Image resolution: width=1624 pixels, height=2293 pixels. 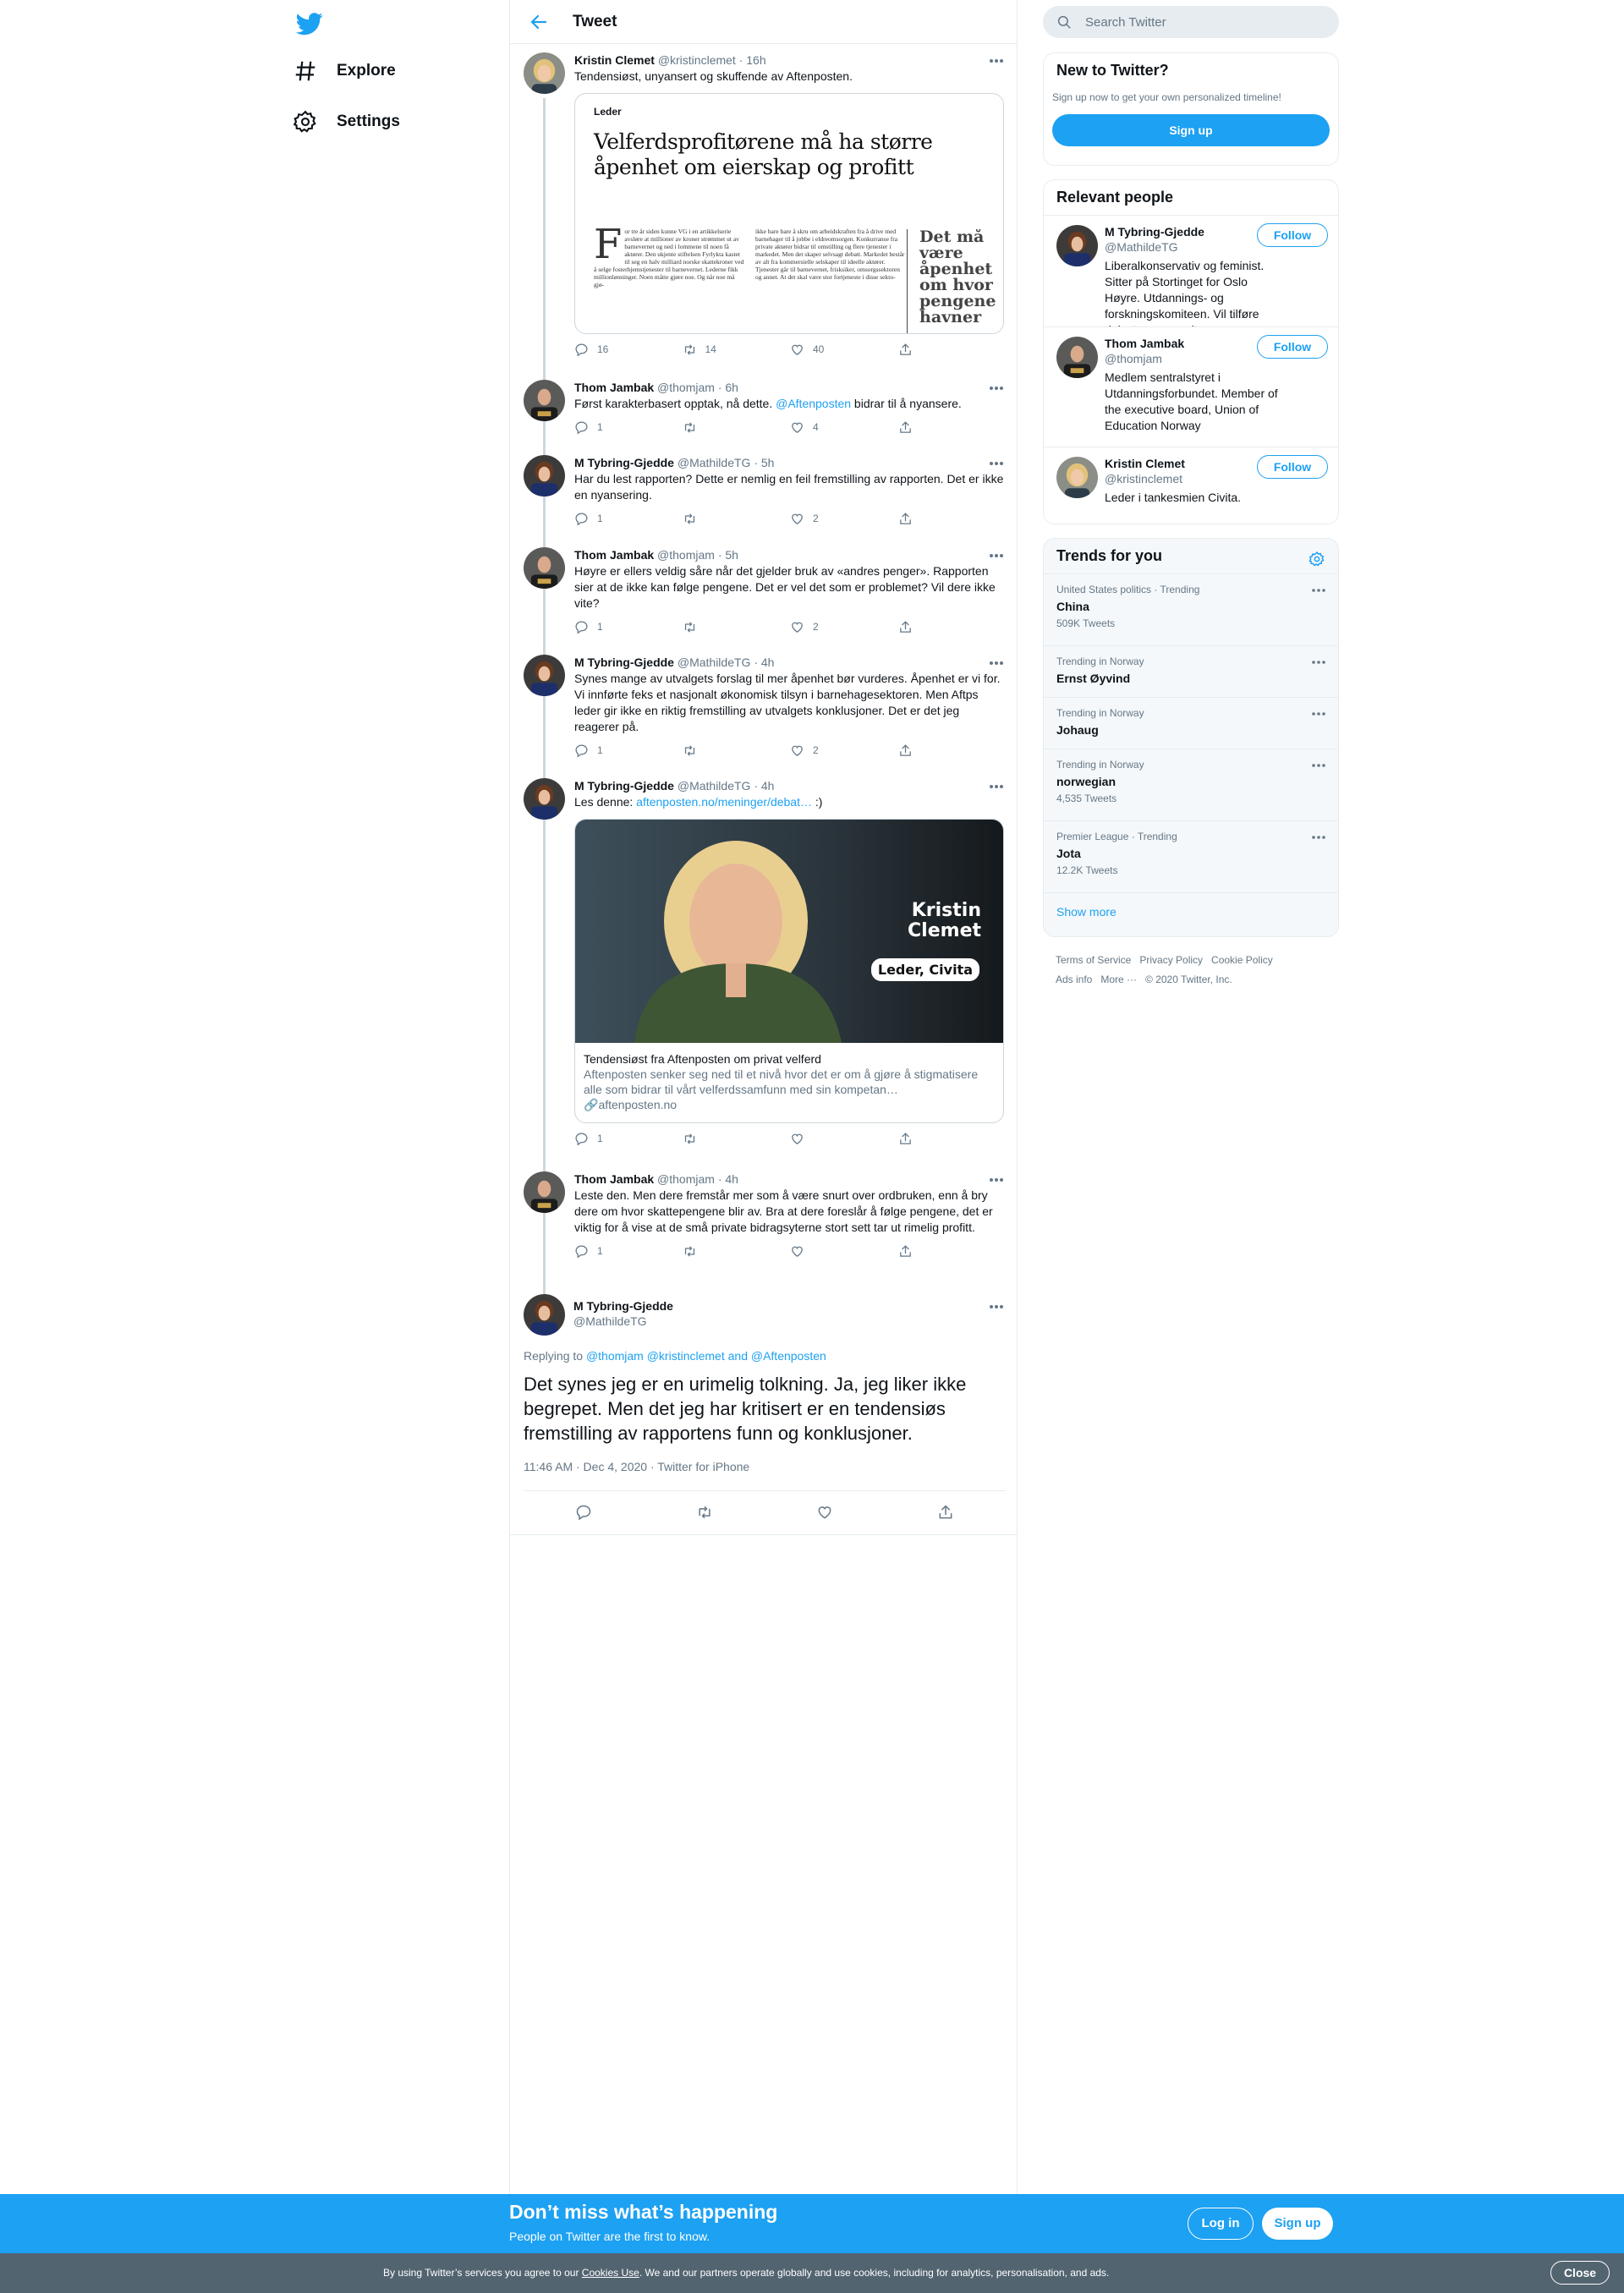 What do you see at coordinates (728, 387) in the screenshot?
I see `timestamp: · 6h` at bounding box center [728, 387].